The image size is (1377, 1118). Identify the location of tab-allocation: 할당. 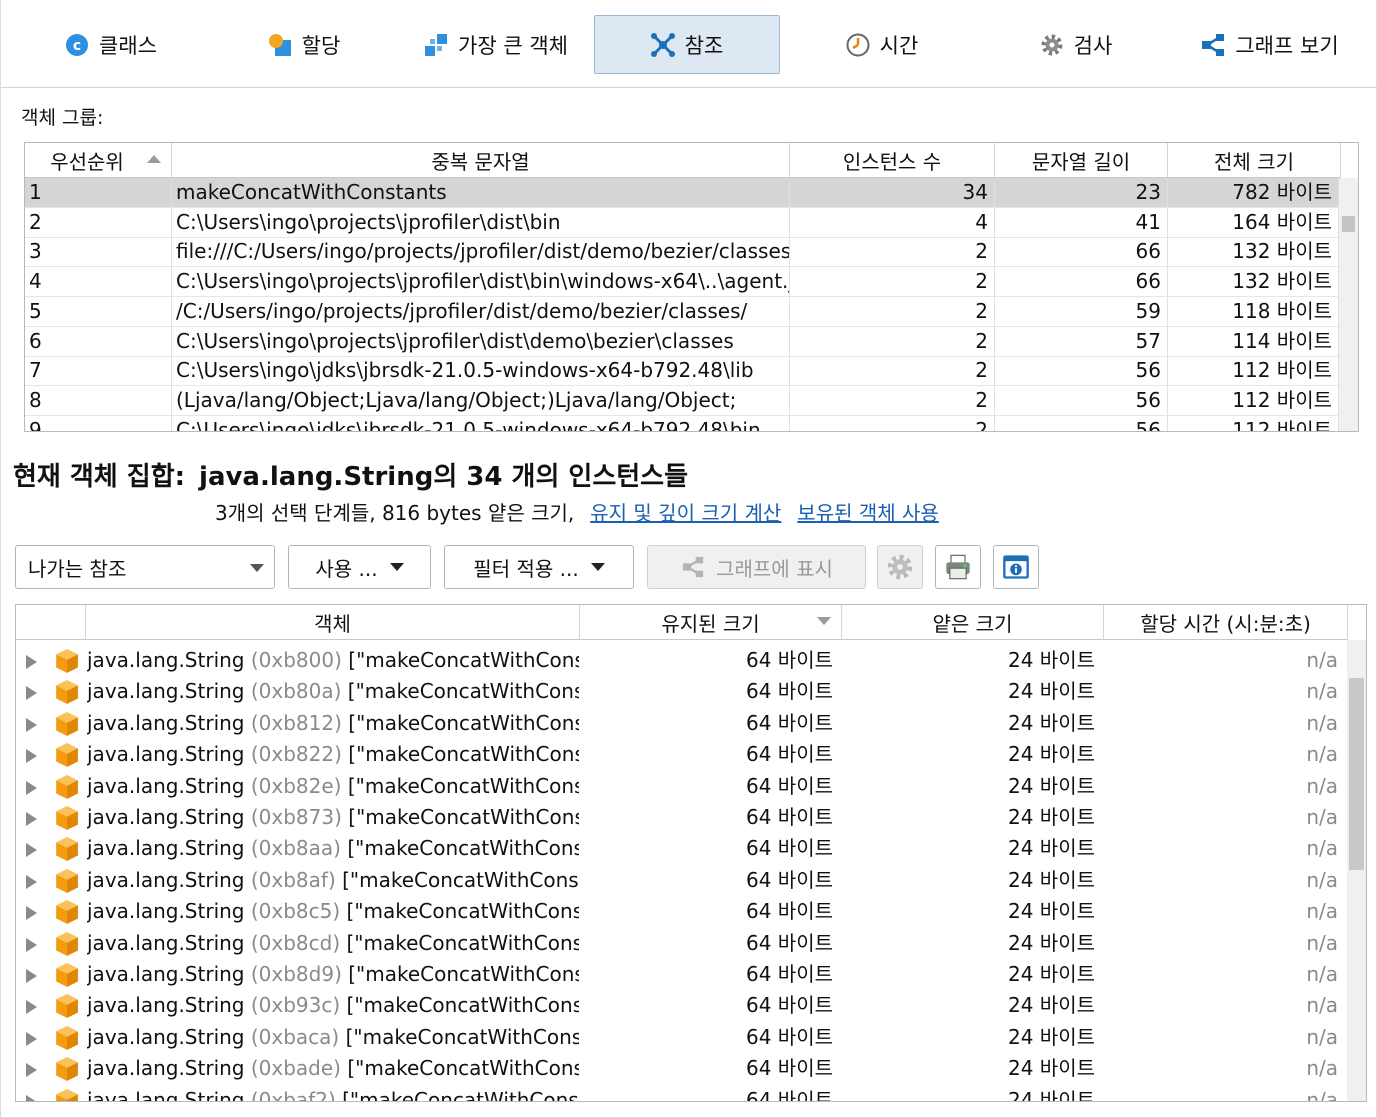
(304, 44).